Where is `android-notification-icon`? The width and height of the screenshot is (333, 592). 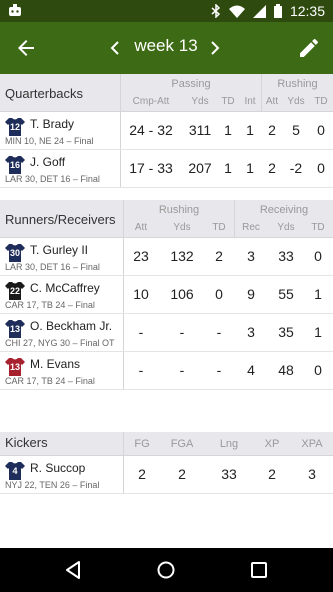
android-notification-icon is located at coordinates (15, 10).